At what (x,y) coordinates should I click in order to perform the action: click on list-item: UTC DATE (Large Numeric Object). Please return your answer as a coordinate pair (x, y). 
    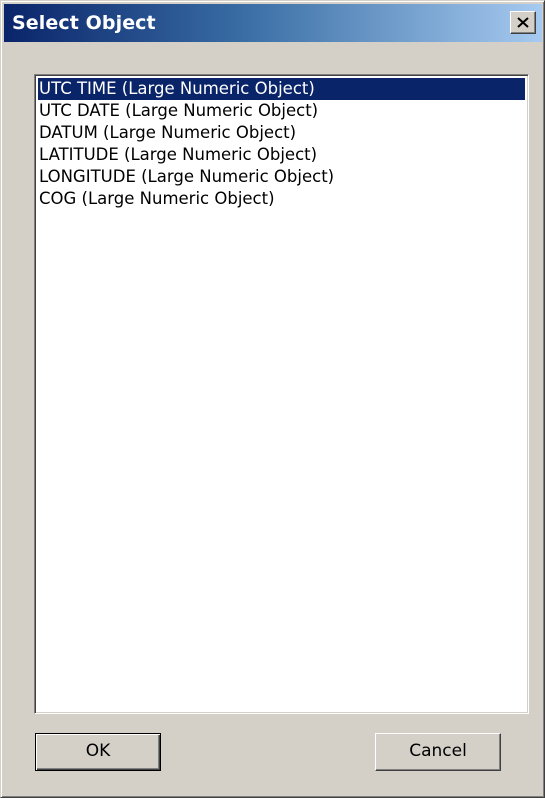
    Looking at the image, I should click on (281, 111).